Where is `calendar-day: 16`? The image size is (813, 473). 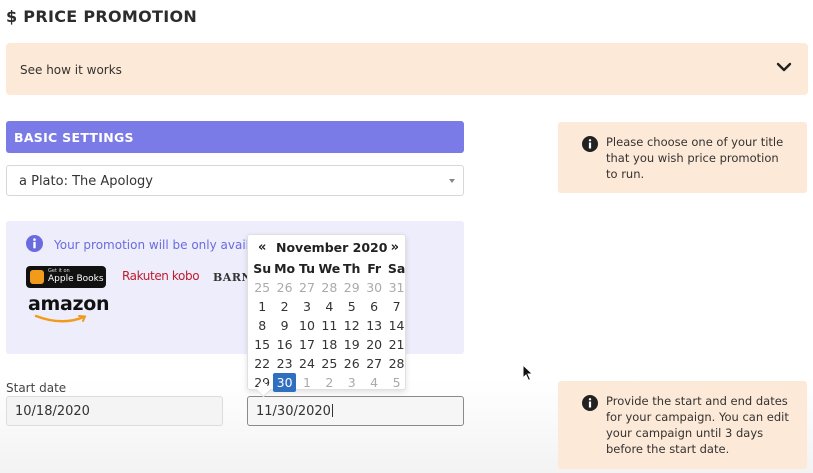
calendar-day: 16 is located at coordinates (284, 344).